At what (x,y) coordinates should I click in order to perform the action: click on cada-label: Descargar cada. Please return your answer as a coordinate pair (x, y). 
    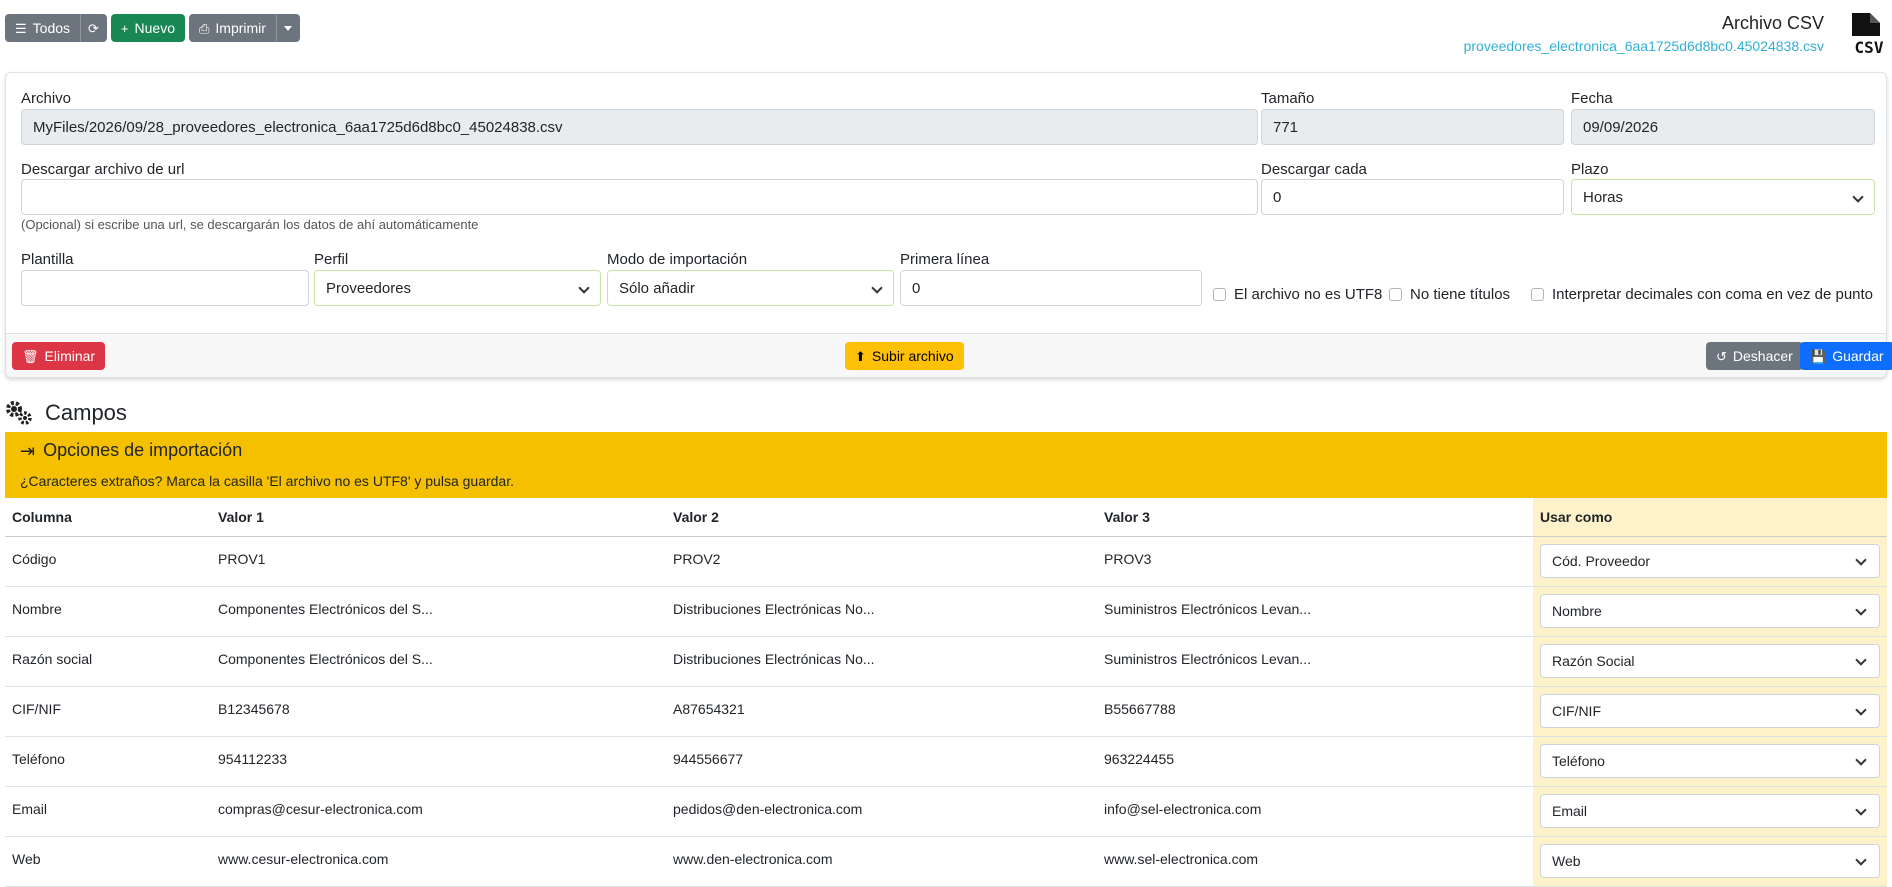
    Looking at the image, I should click on (1314, 169).